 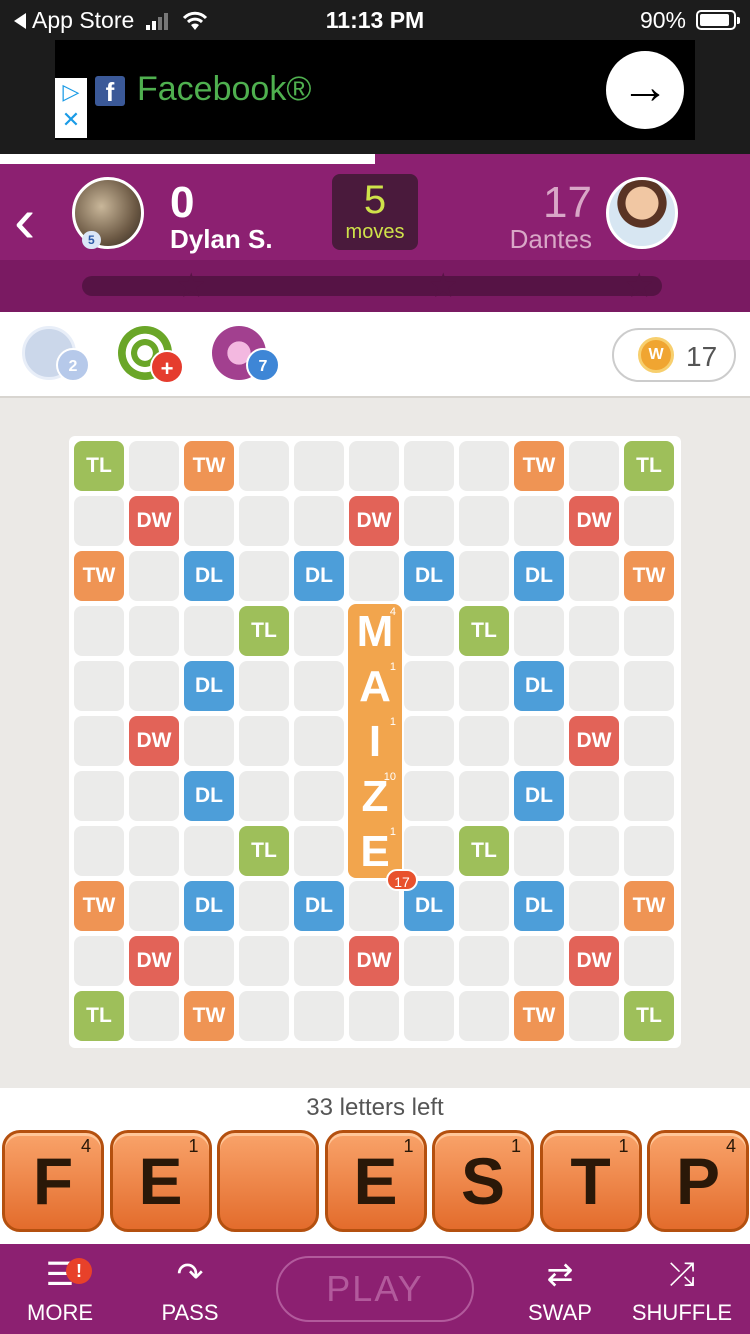 What do you see at coordinates (60, 1290) in the screenshot?
I see `more-button: ☰ MORE !` at bounding box center [60, 1290].